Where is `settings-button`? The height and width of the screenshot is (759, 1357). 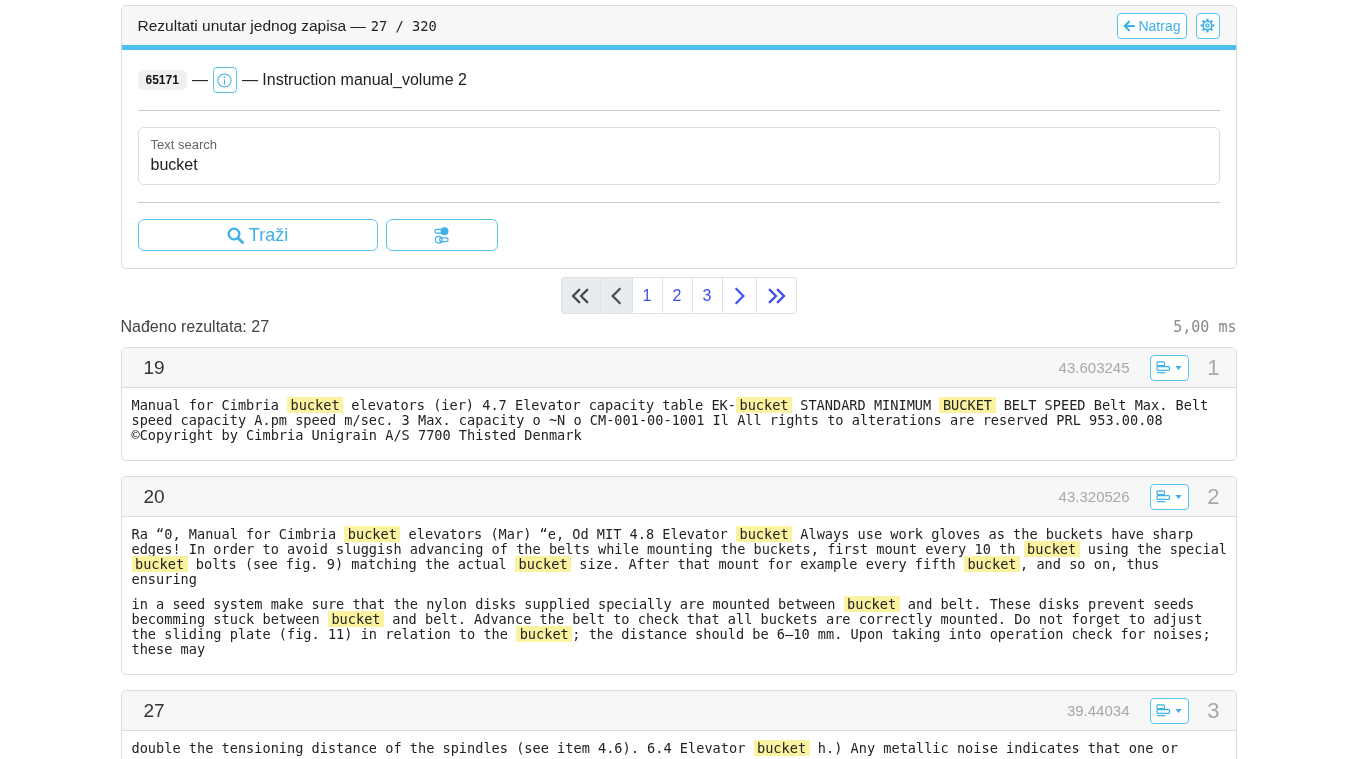 settings-button is located at coordinates (1207, 25).